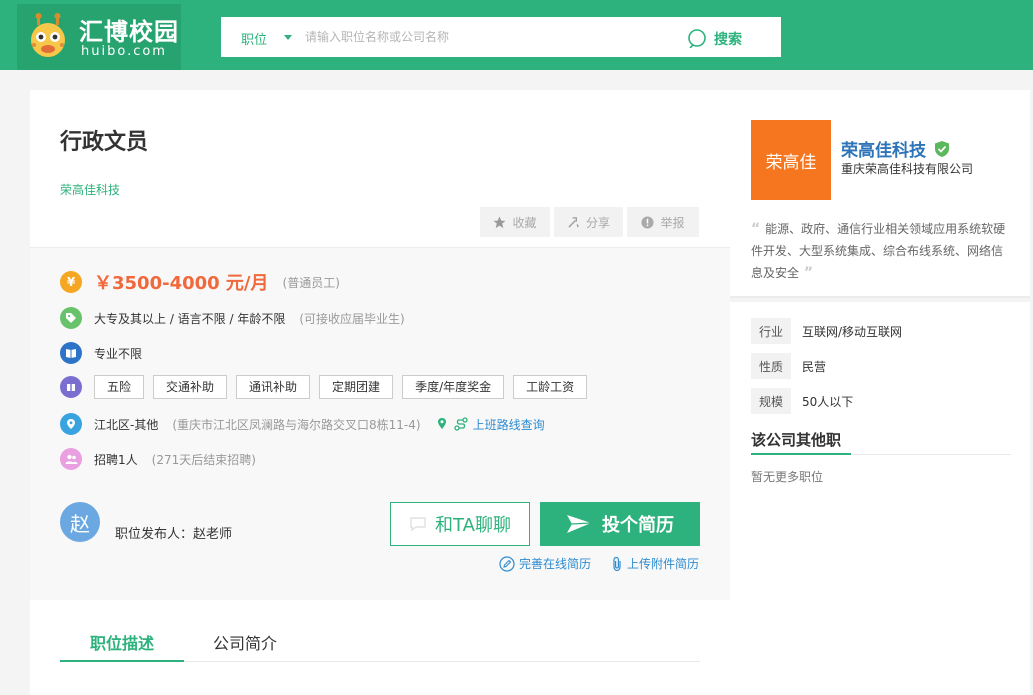 Image resolution: width=1033 pixels, height=695 pixels. What do you see at coordinates (118, 353) in the screenshot?
I see `major: 专业不限` at bounding box center [118, 353].